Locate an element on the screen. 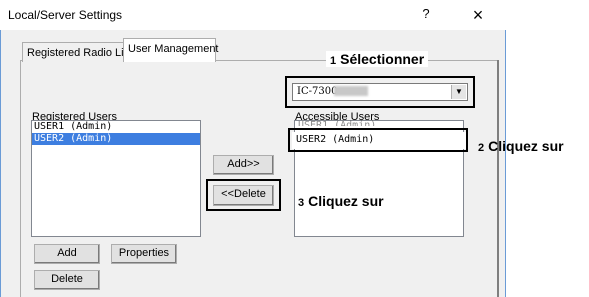 The height and width of the screenshot is (297, 589). callout-number: 2 is located at coordinates (481, 148).